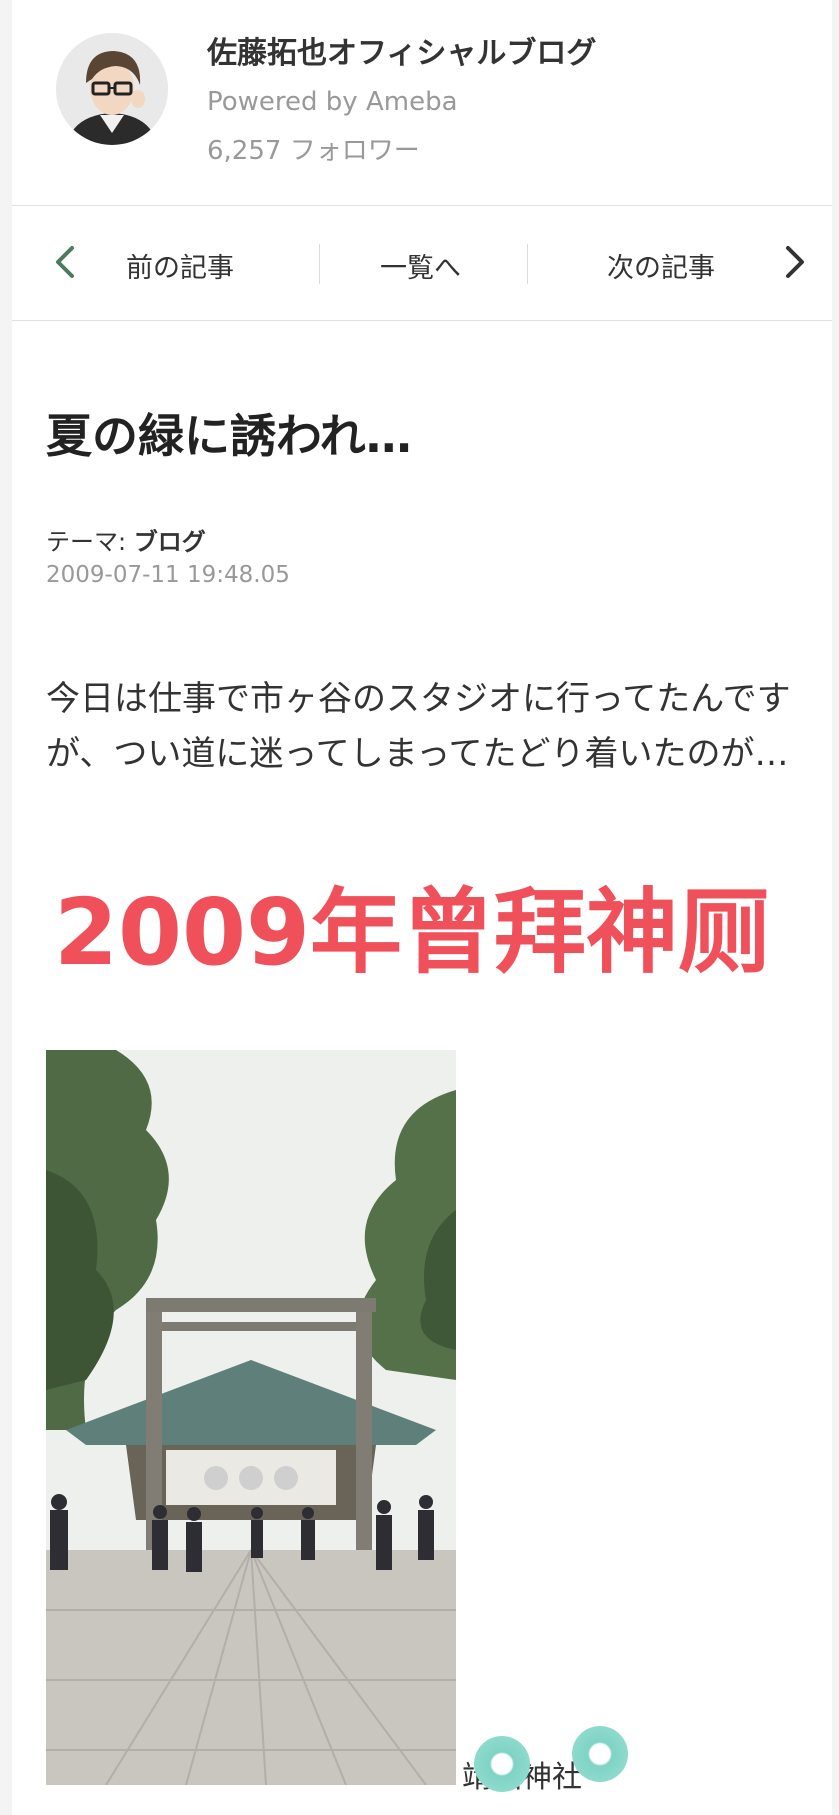 Image resolution: width=839 pixels, height=1815 pixels. I want to click on theme-link: ブログ, so click(170, 542).